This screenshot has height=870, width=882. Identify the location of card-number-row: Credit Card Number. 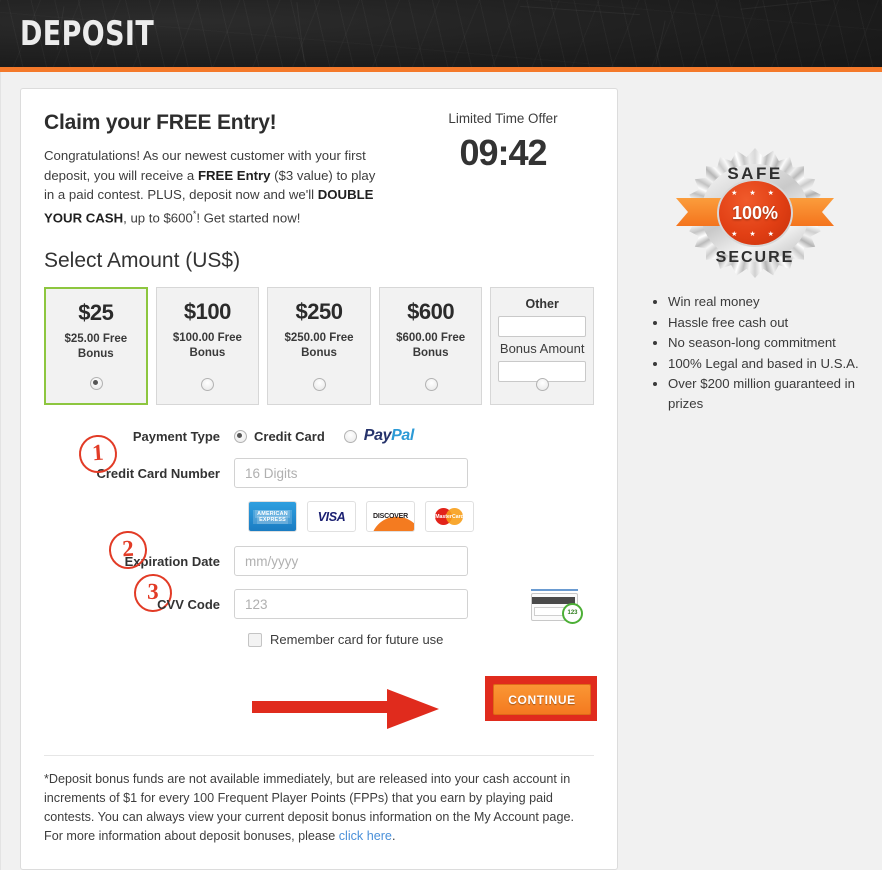
(319, 473).